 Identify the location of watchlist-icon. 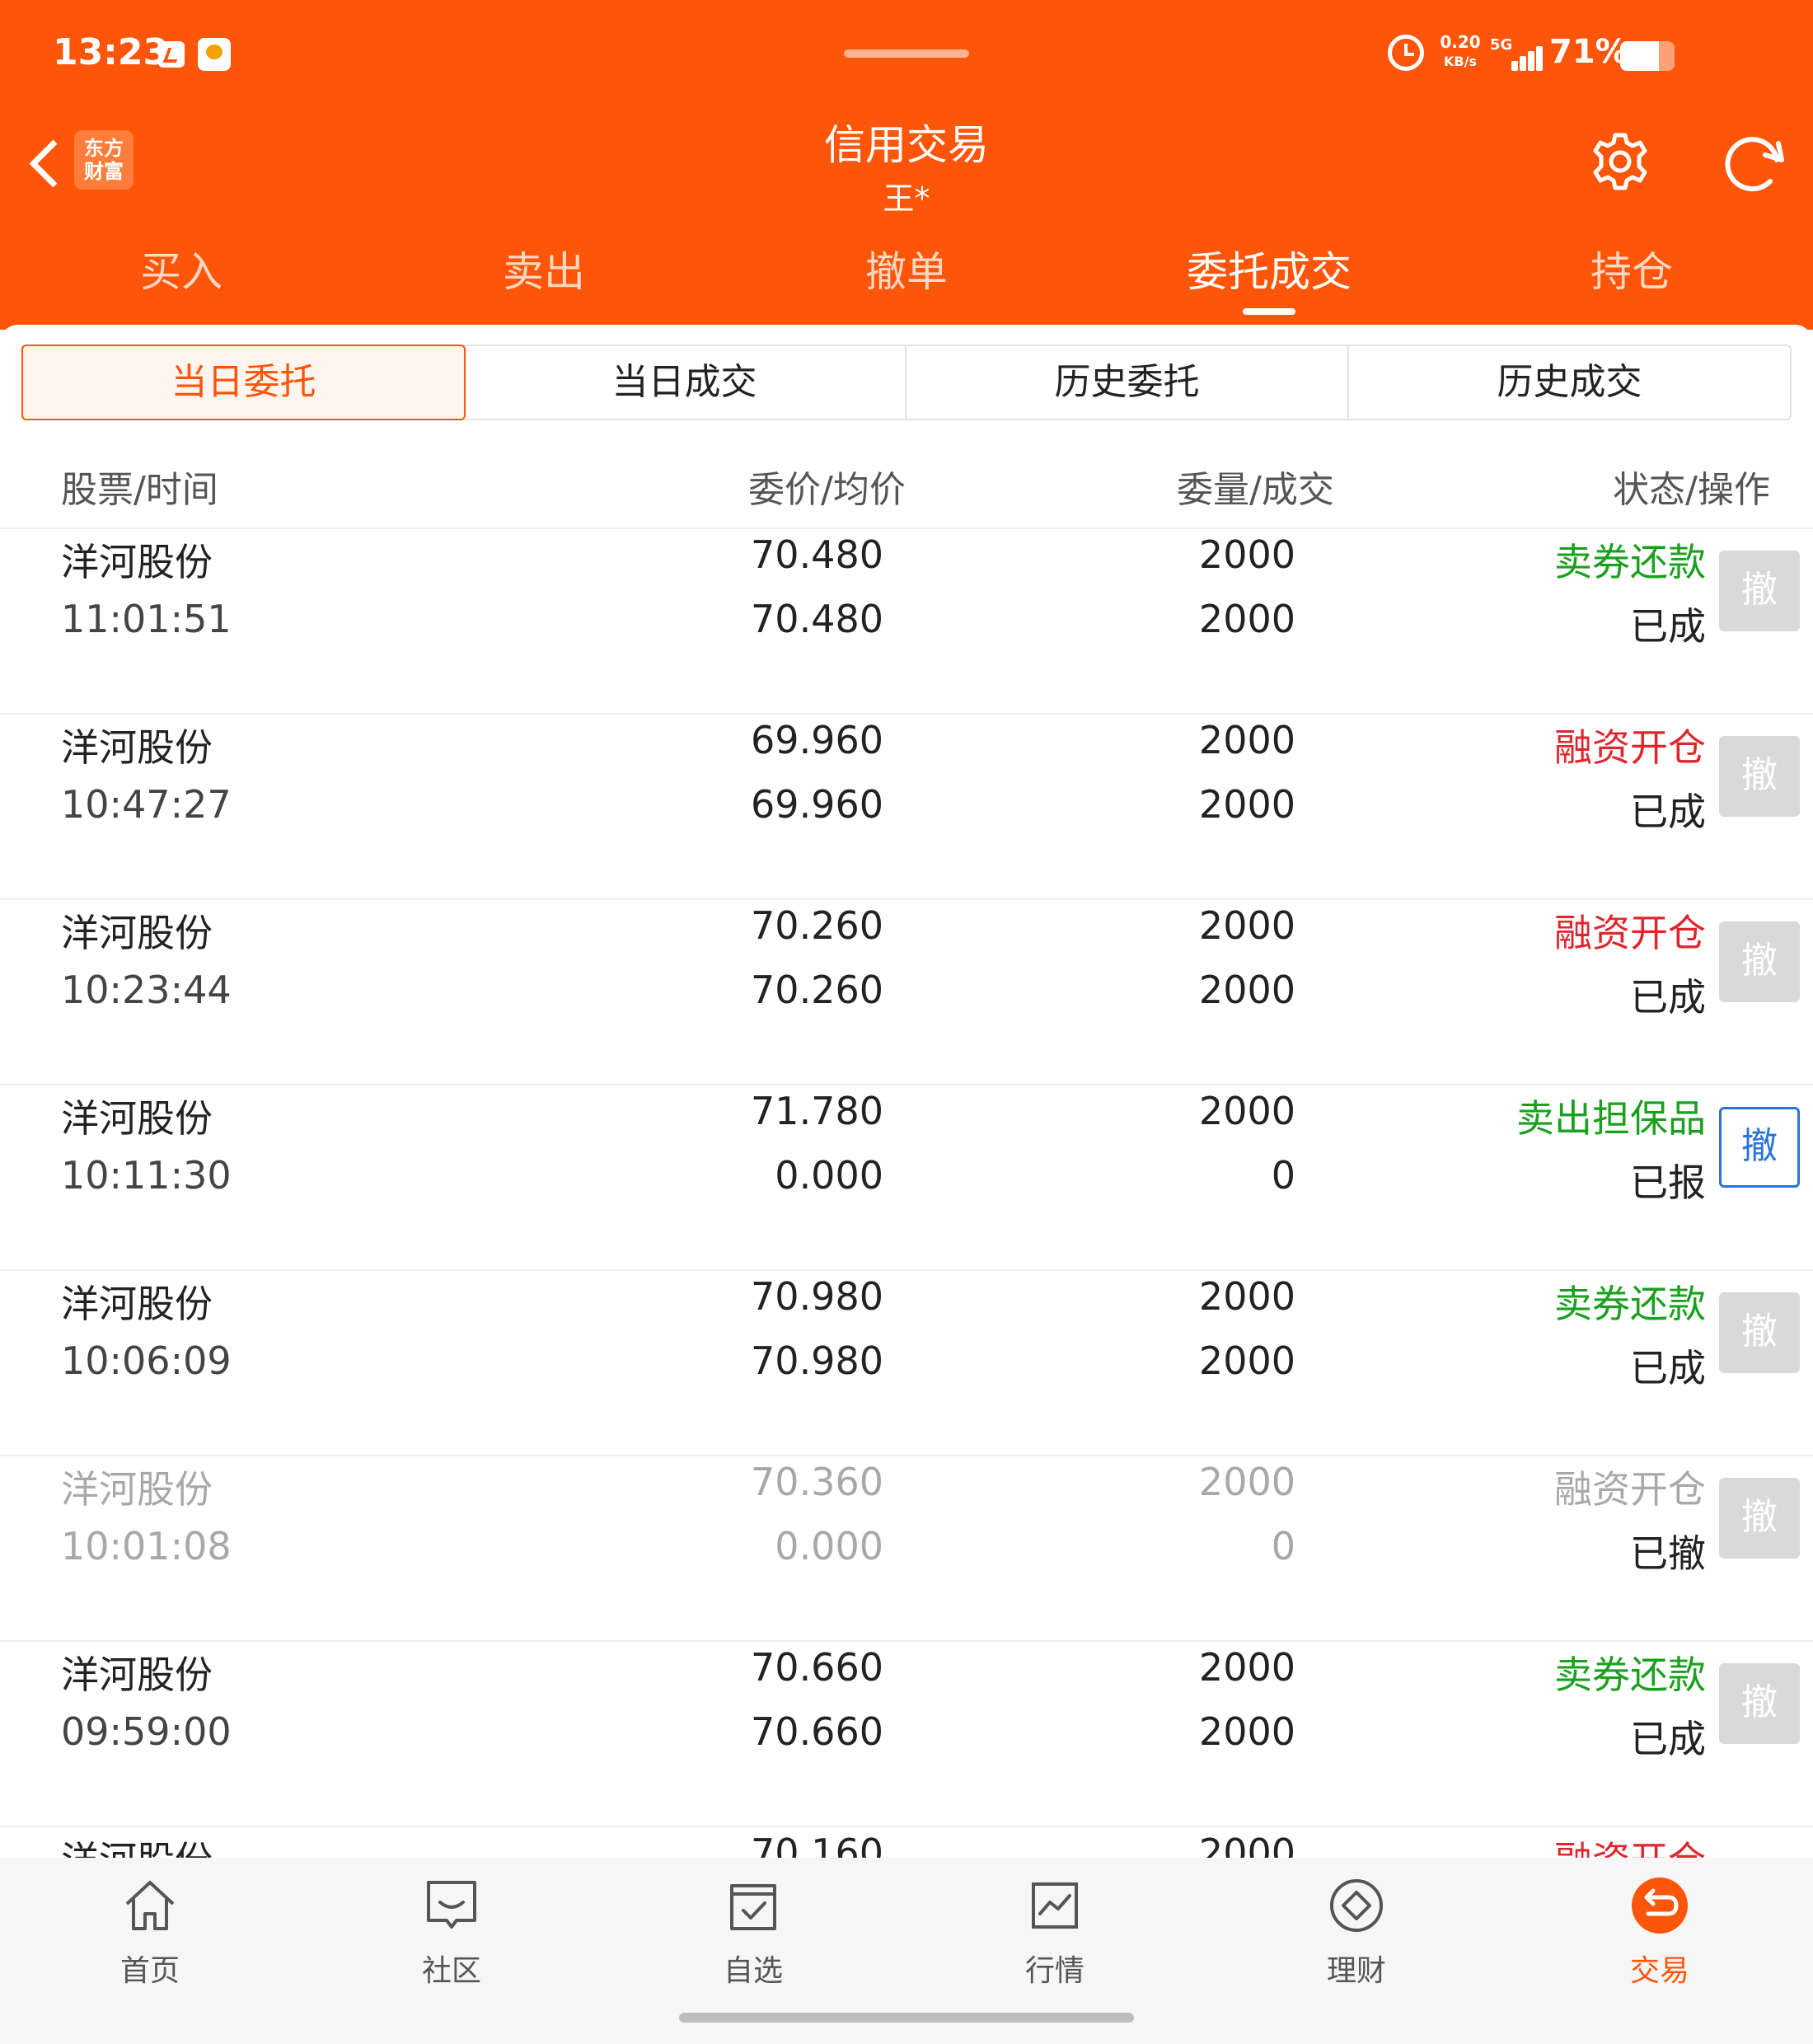
(753, 1907).